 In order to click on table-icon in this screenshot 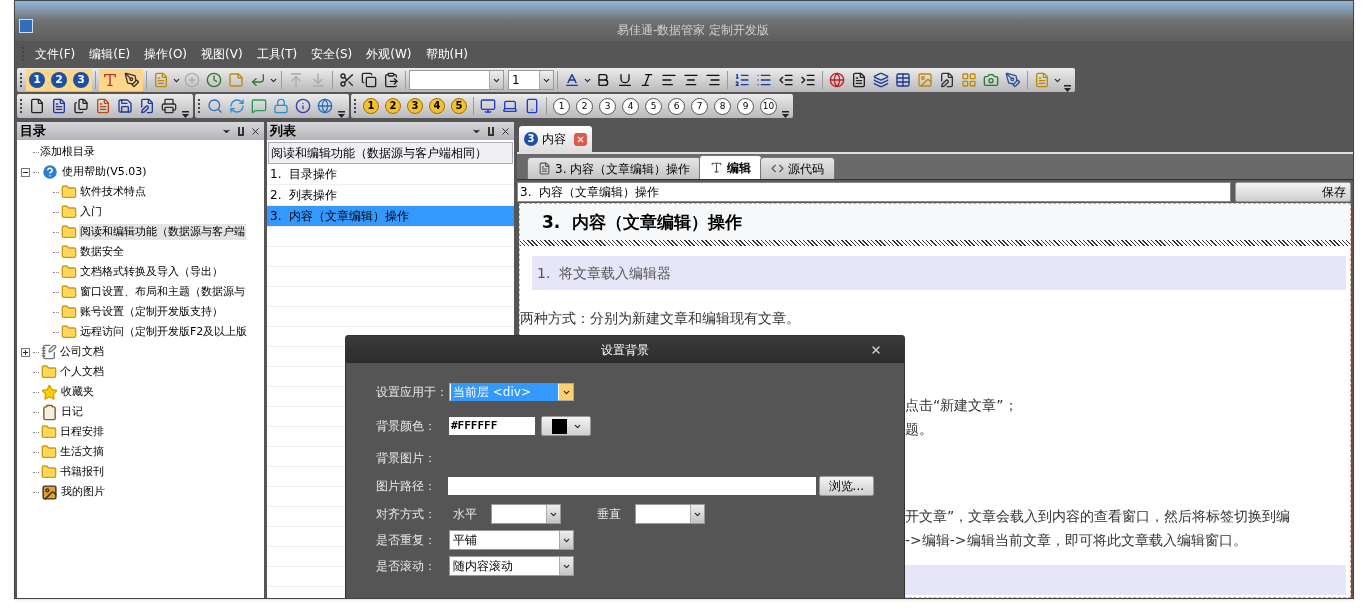, I will do `click(903, 80)`.